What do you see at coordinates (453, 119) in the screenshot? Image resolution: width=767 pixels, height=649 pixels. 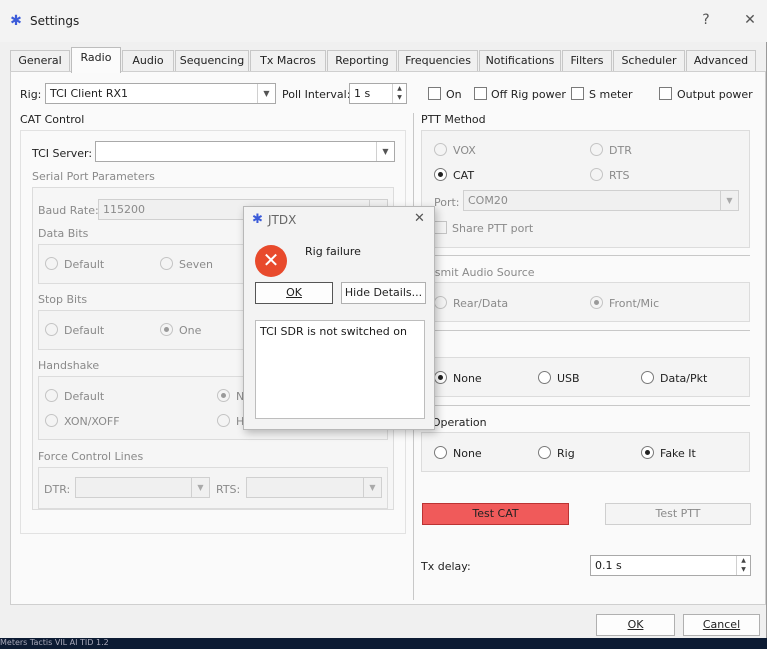 I see `ptt-method-title: PTT Method` at bounding box center [453, 119].